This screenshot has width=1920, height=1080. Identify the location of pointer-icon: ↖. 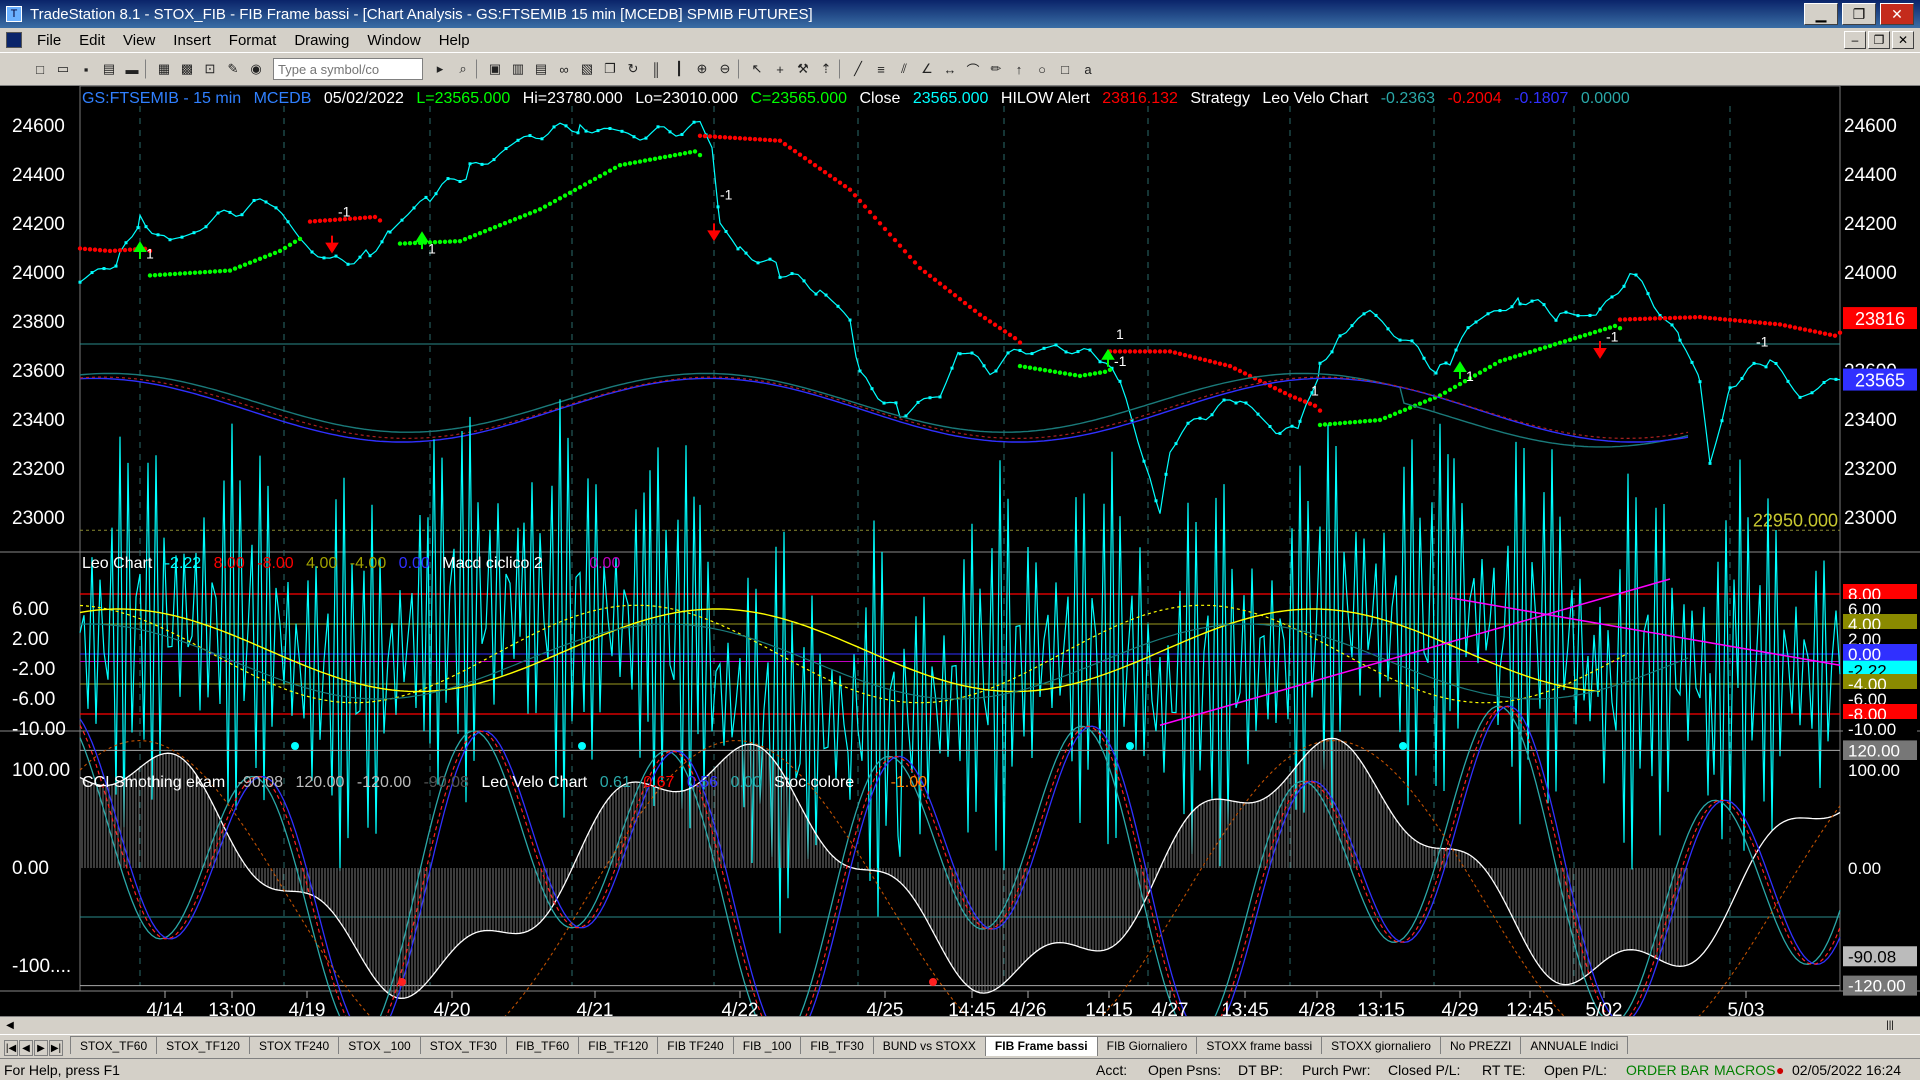
(757, 69).